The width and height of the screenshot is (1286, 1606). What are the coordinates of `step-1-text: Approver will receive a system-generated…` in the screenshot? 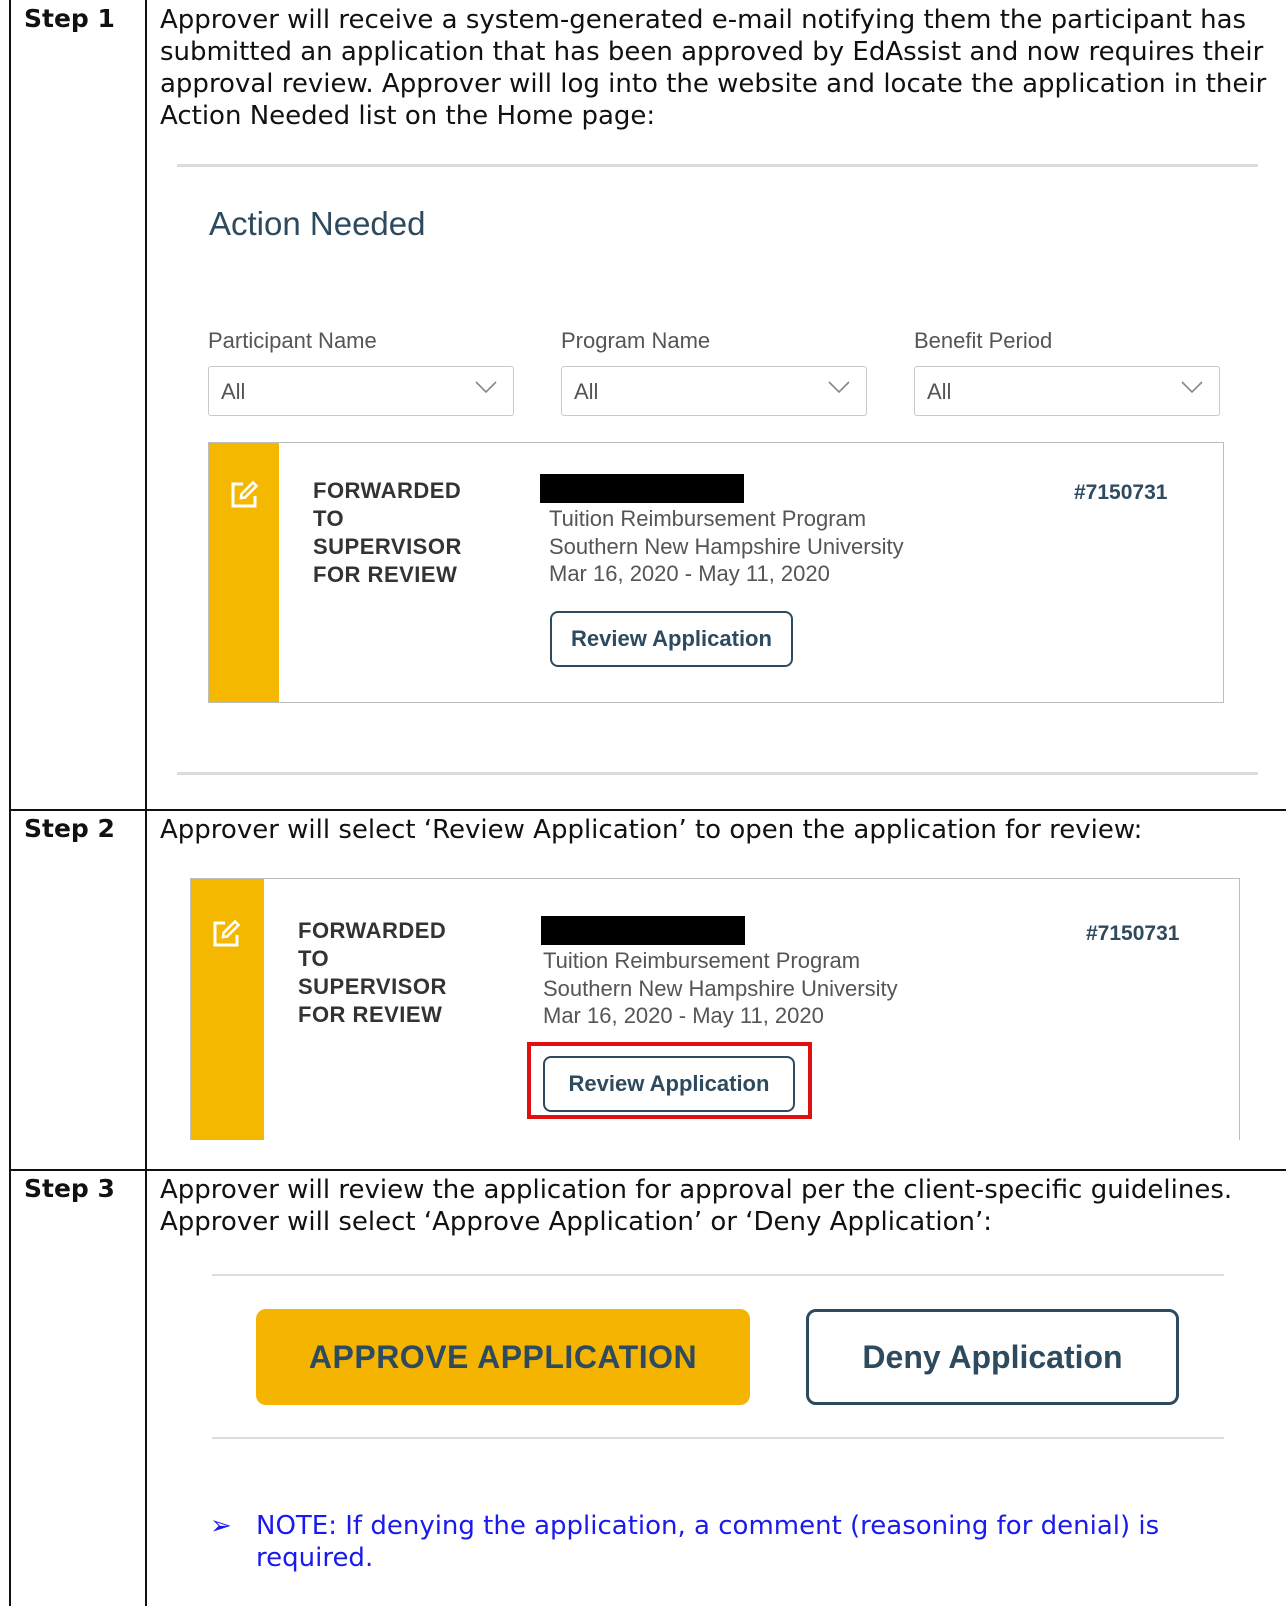 It's located at (713, 68).